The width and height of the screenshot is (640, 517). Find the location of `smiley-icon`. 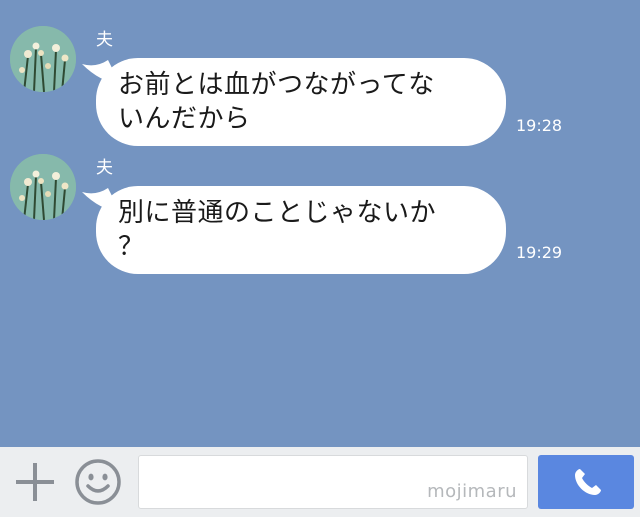

smiley-icon is located at coordinates (98, 482).